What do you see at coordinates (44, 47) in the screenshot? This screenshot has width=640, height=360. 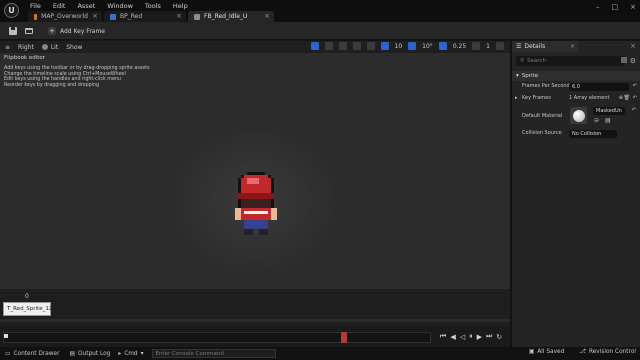 I see `lit-icon` at bounding box center [44, 47].